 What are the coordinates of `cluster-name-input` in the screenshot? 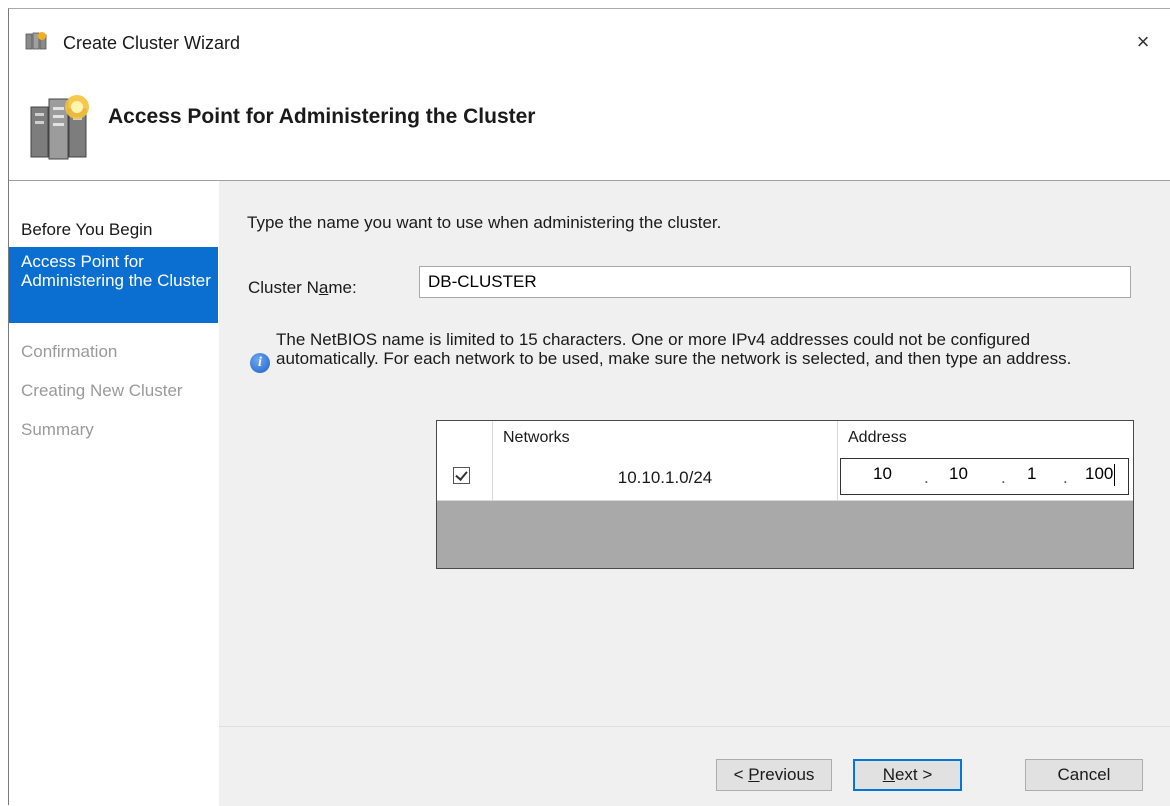 It's located at (775, 282).